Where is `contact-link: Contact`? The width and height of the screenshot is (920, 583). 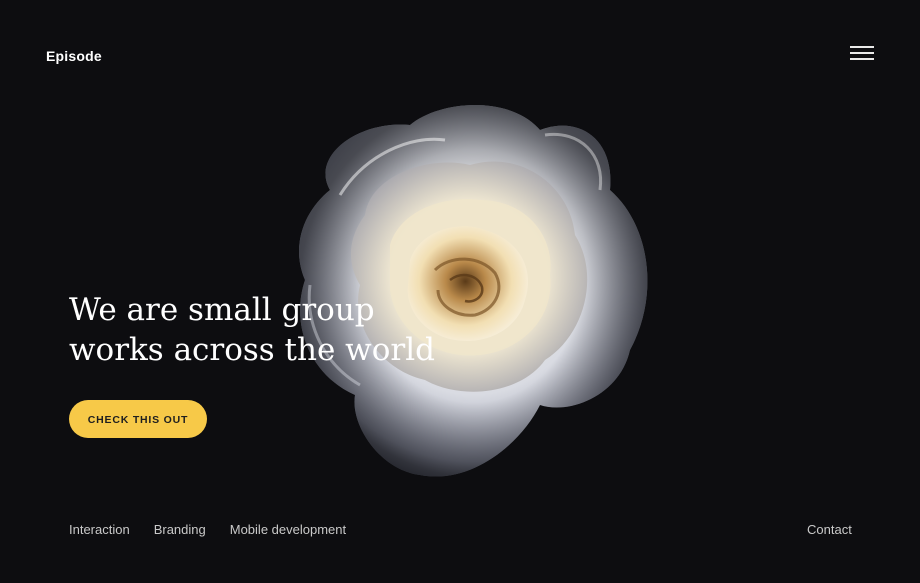 contact-link: Contact is located at coordinates (829, 529).